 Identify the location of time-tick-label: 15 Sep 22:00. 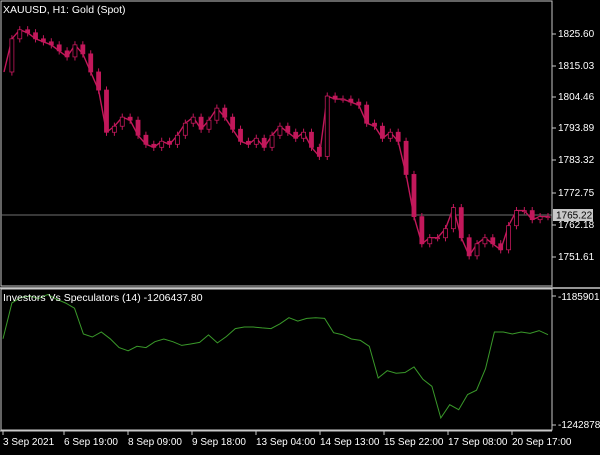
(414, 442).